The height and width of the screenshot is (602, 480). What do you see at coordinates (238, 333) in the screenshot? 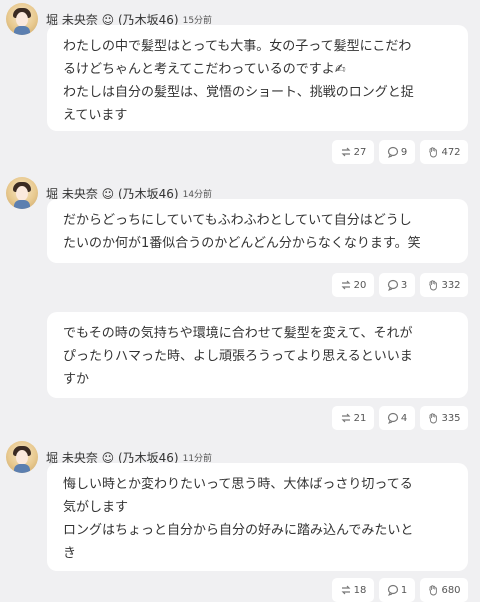
I see `post-line: でもその時の気持ちや環境に合わせて髪型を変えて、それが` at bounding box center [238, 333].